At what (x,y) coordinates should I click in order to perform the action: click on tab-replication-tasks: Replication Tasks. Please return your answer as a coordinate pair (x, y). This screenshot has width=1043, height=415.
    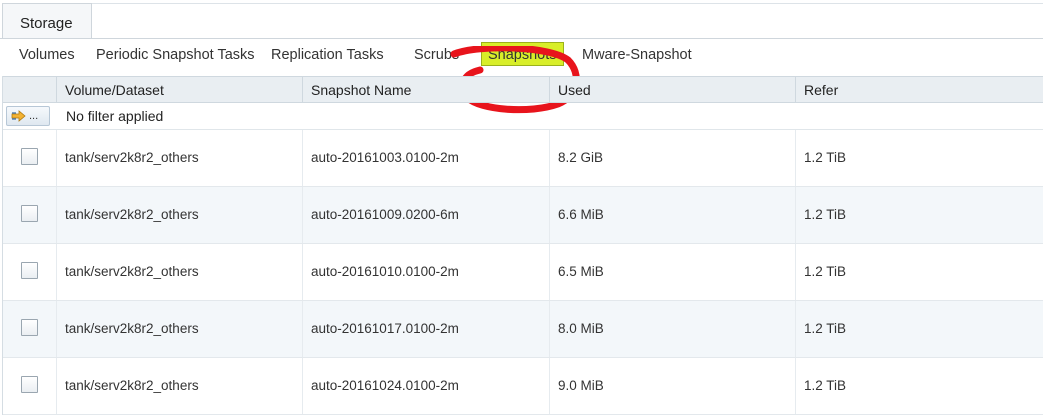
    Looking at the image, I should click on (327, 55).